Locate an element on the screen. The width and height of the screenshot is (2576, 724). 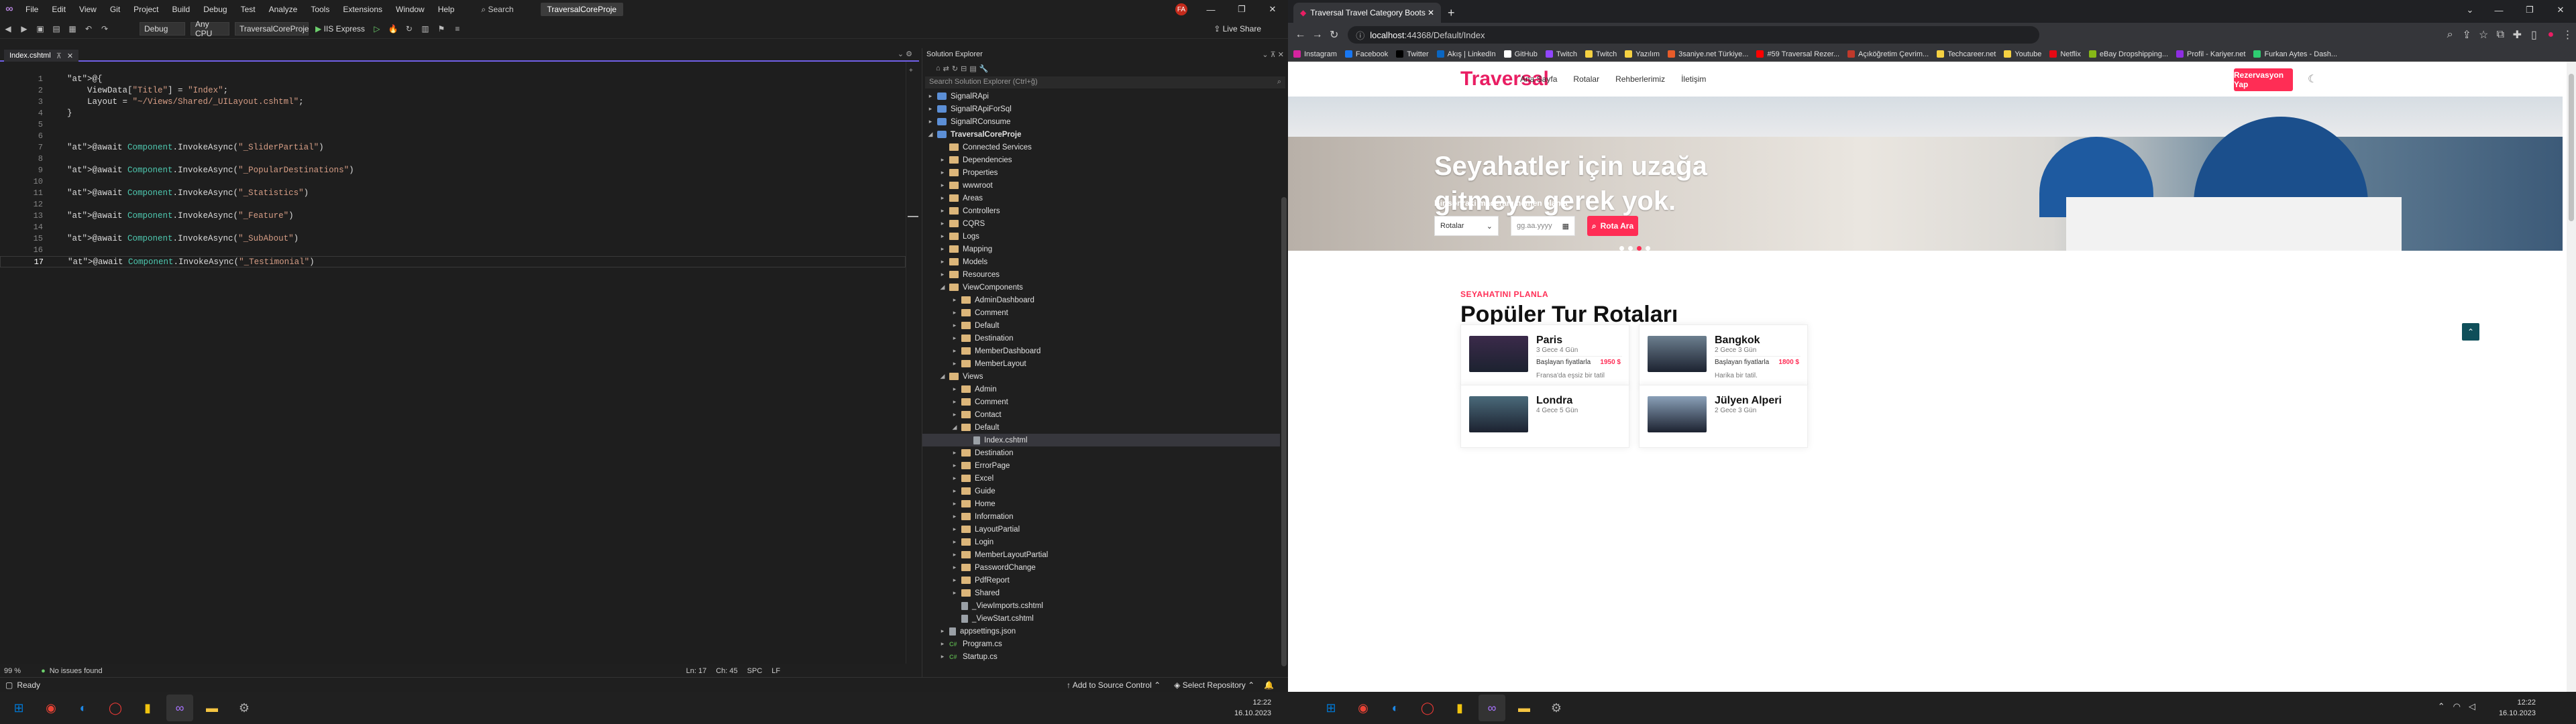
sidepanel-icon: ▯ is located at coordinates (2534, 35).